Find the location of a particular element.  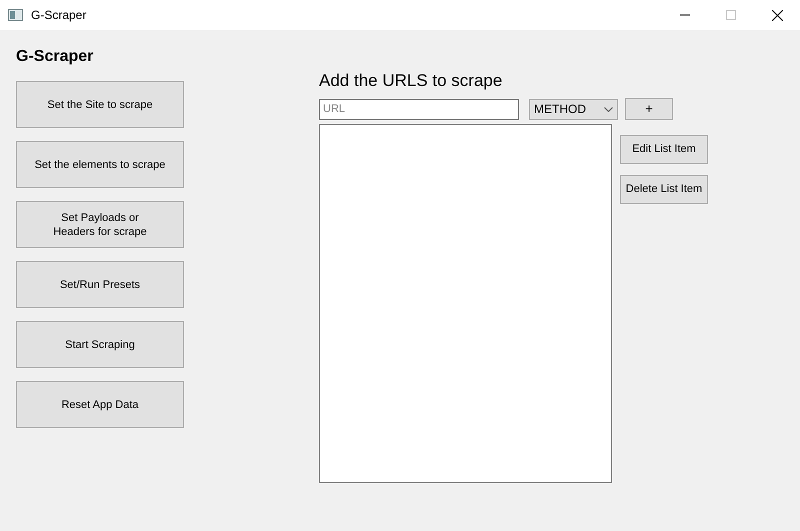

nav-button: Set the Site to scrape is located at coordinates (100, 104).